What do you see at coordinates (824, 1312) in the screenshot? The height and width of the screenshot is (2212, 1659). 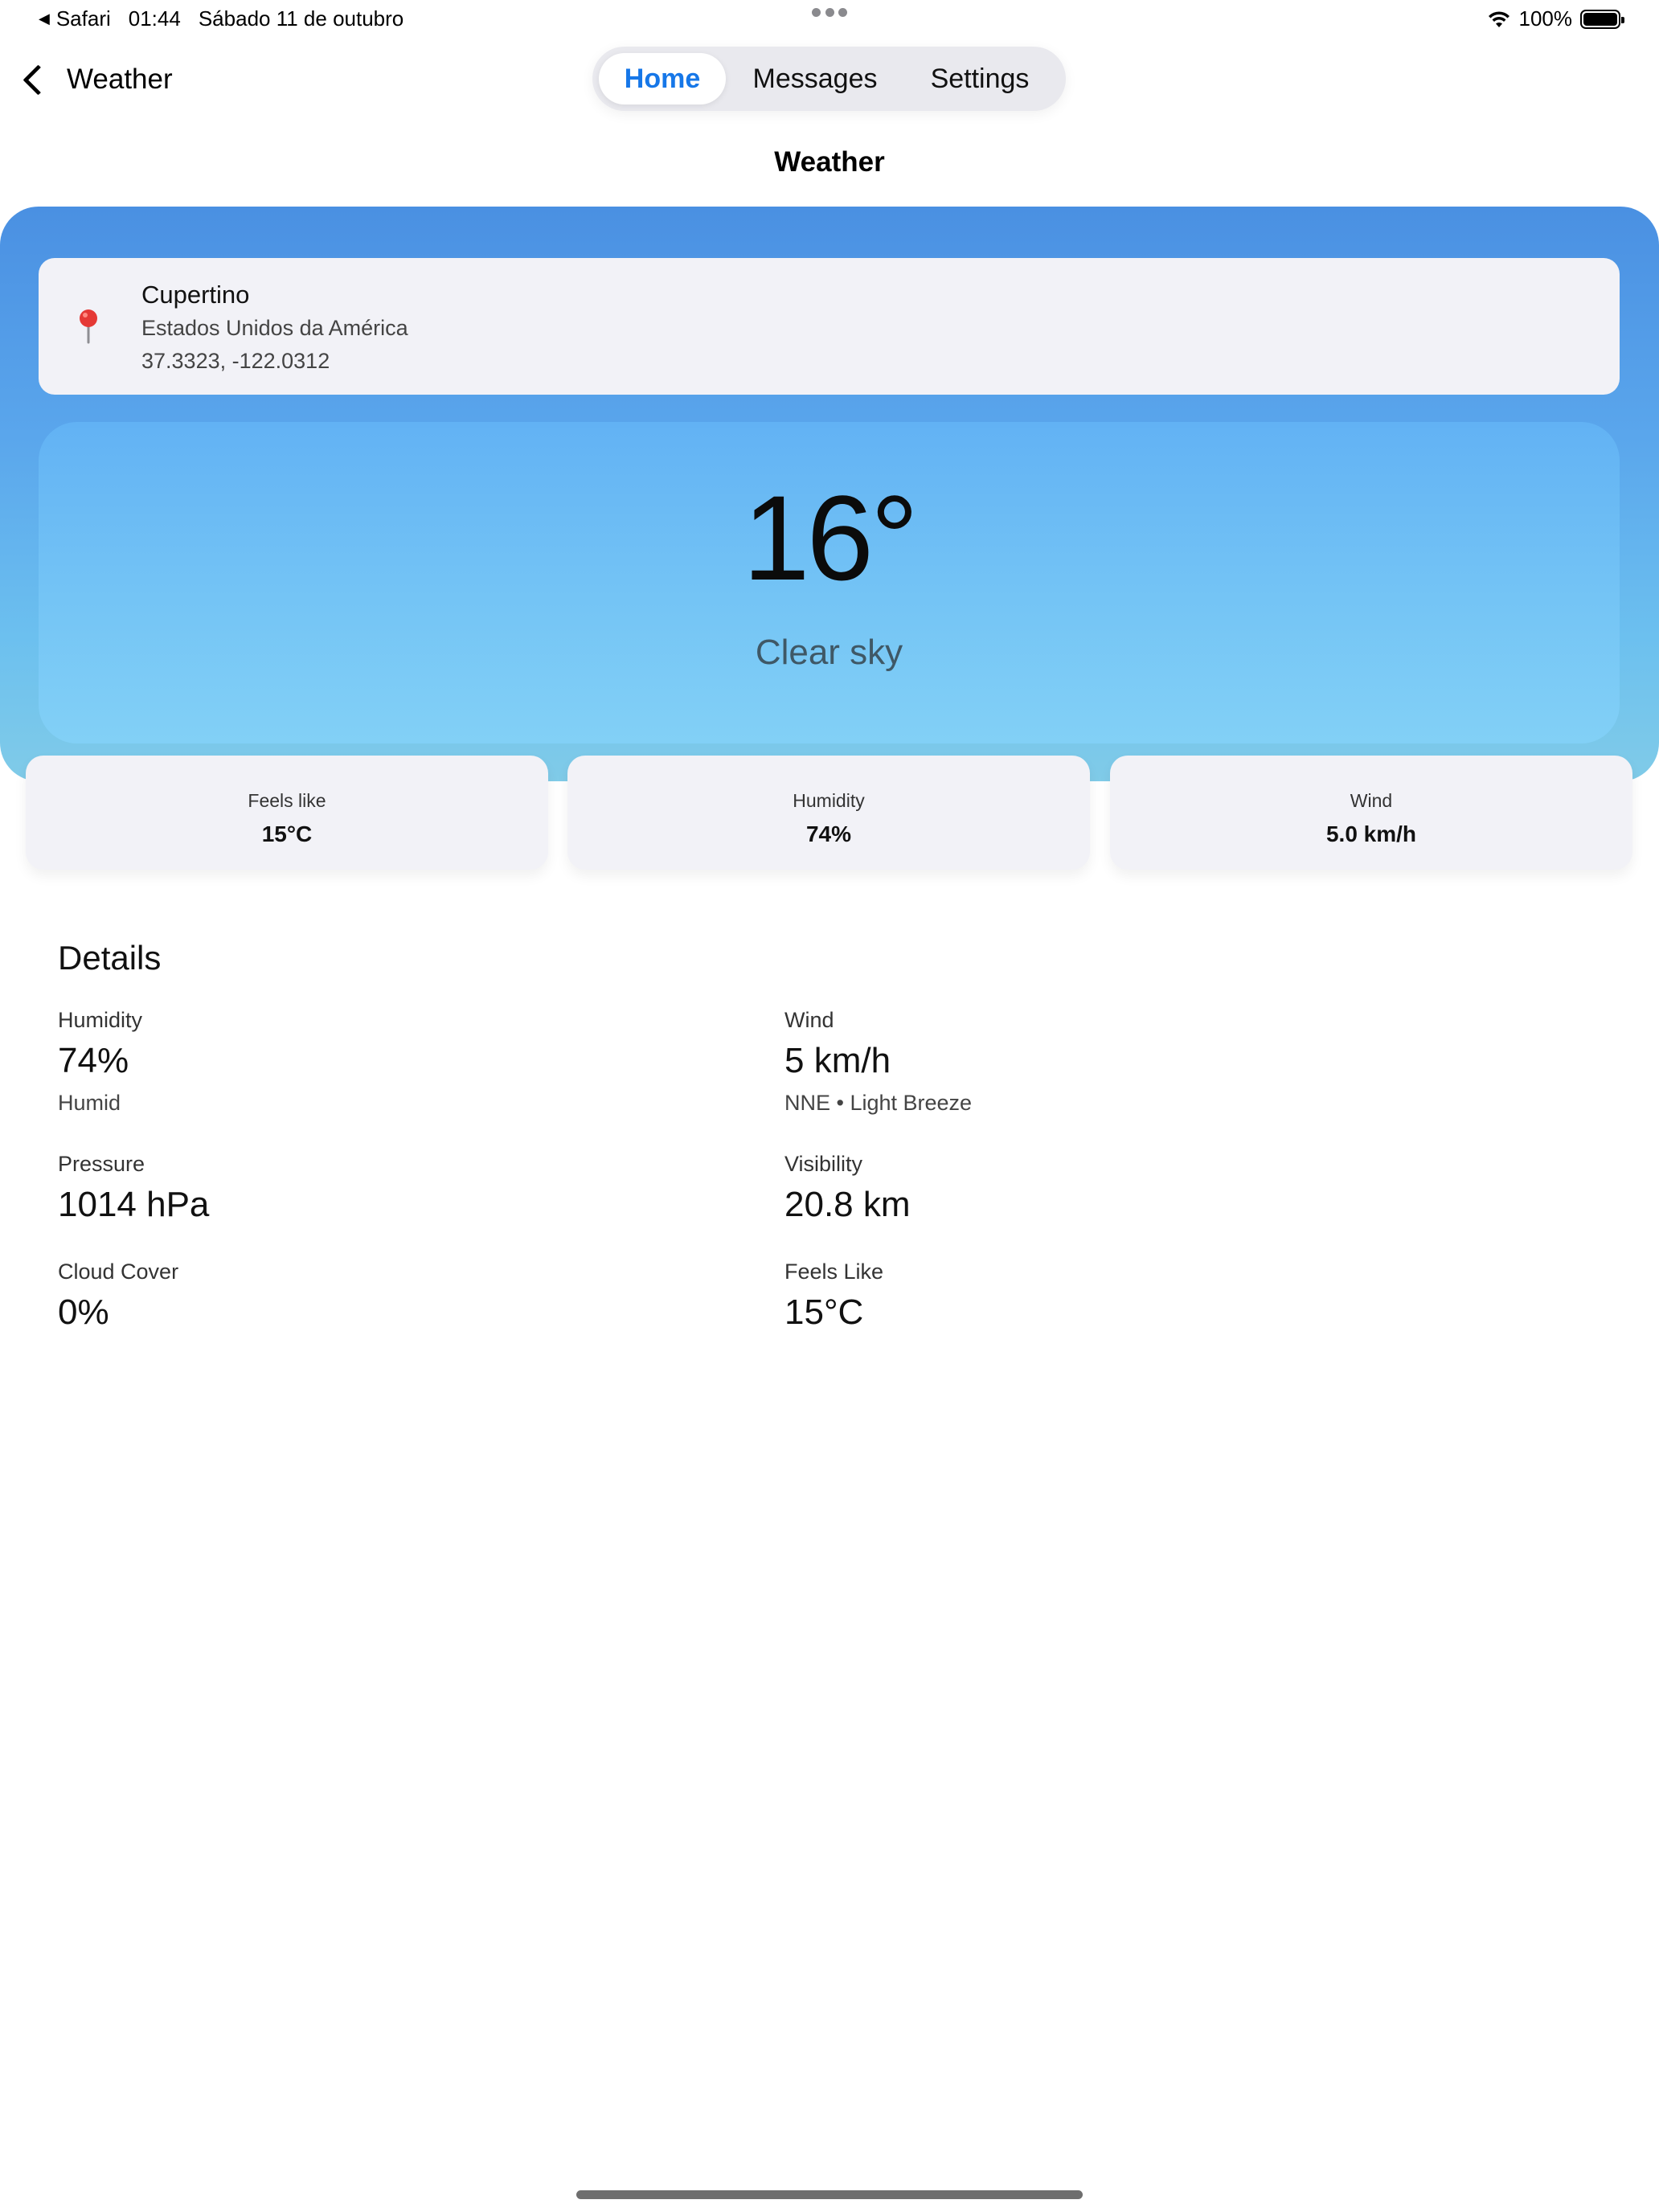 I see `detail-value: 15°C` at bounding box center [824, 1312].